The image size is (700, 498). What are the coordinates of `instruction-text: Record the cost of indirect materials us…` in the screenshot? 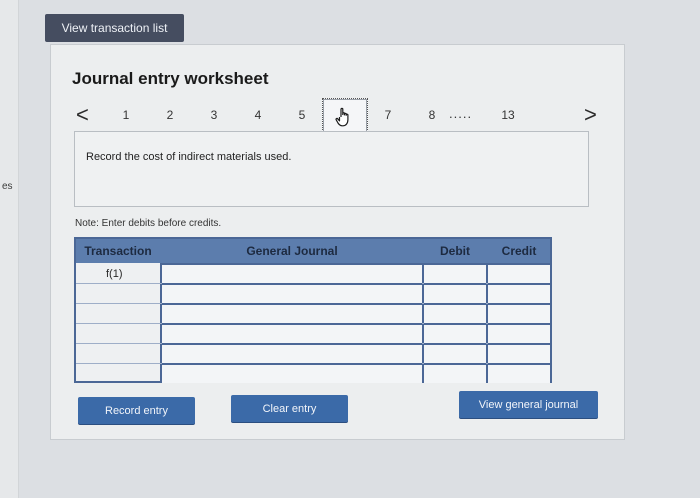 It's located at (189, 157).